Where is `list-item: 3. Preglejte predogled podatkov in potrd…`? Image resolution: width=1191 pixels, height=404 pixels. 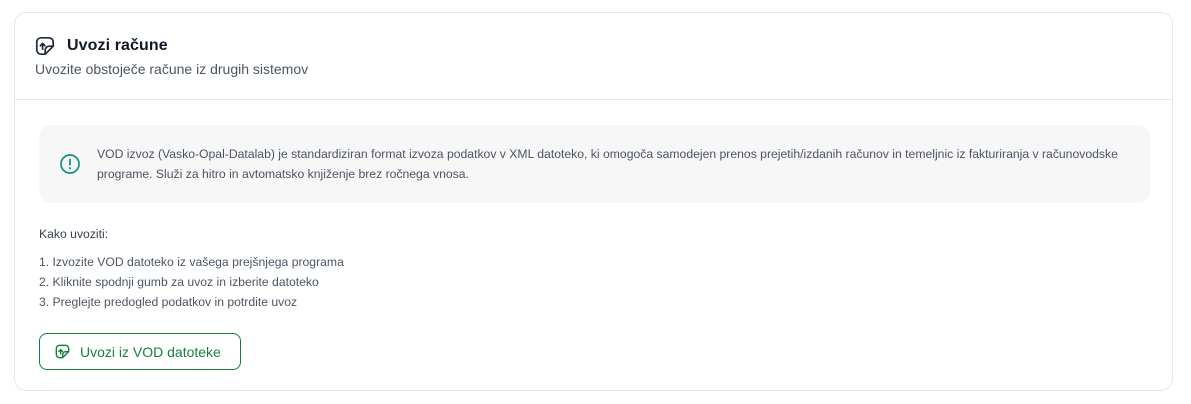
list-item: 3. Preglejte predogled podatkov in potrd… is located at coordinates (168, 302).